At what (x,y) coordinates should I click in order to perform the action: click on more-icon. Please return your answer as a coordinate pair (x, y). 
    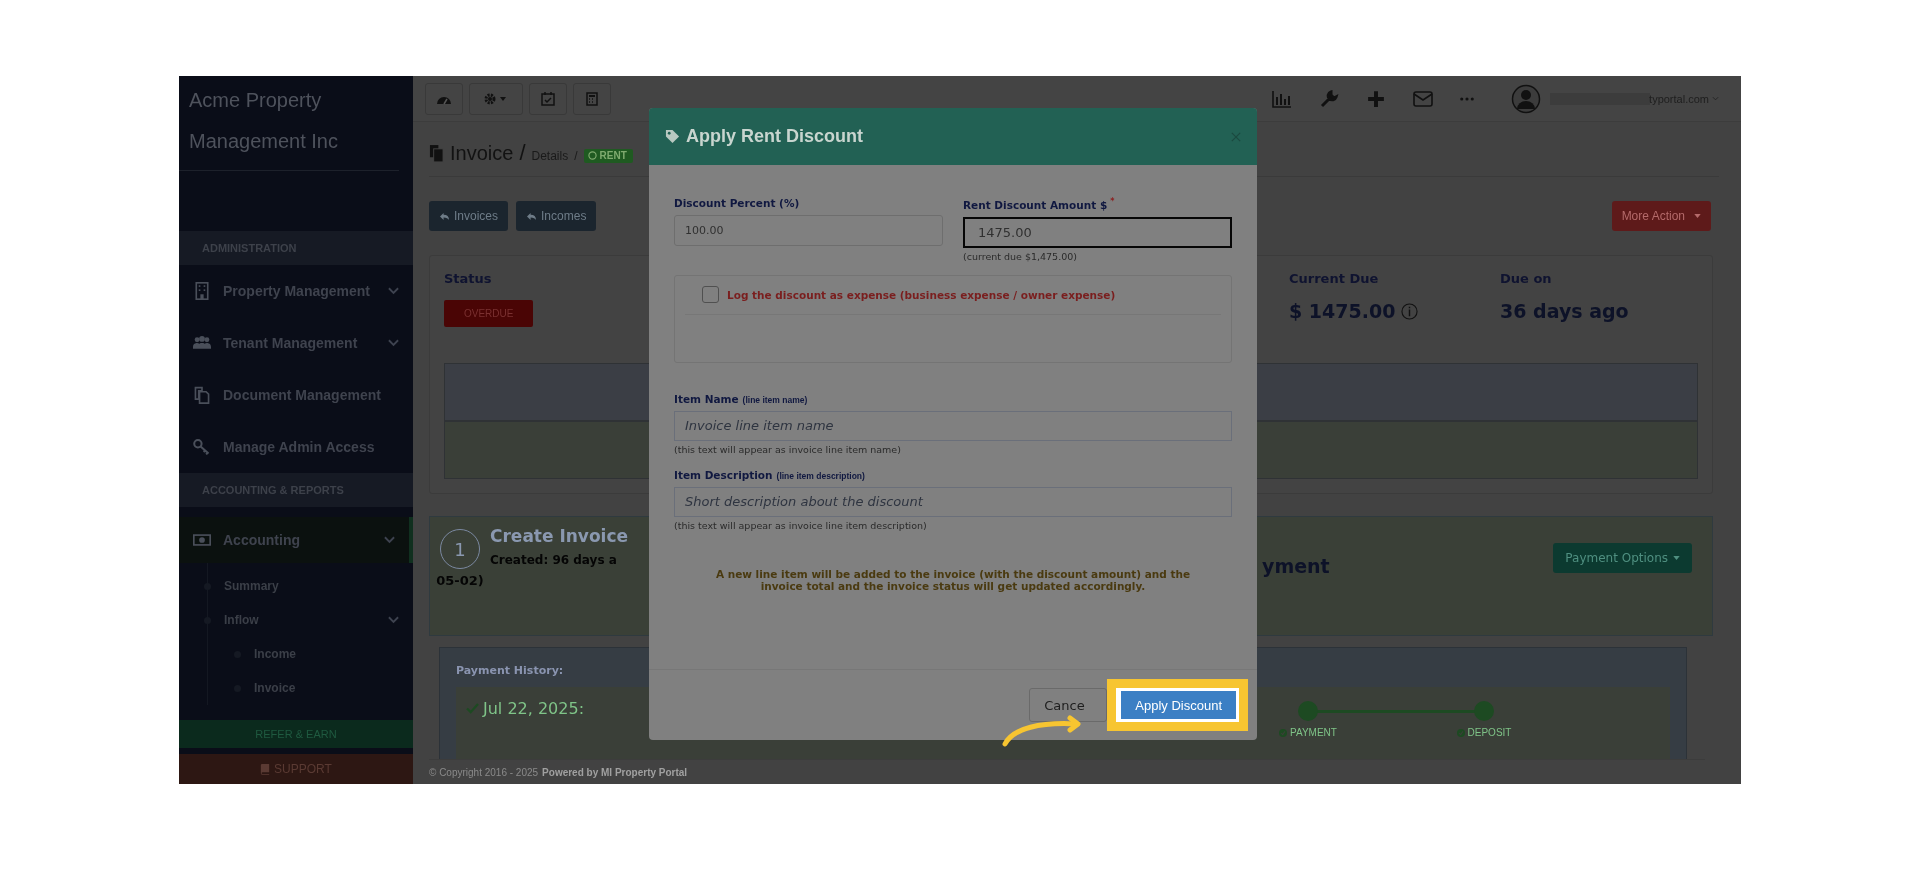
    Looking at the image, I should click on (1467, 98).